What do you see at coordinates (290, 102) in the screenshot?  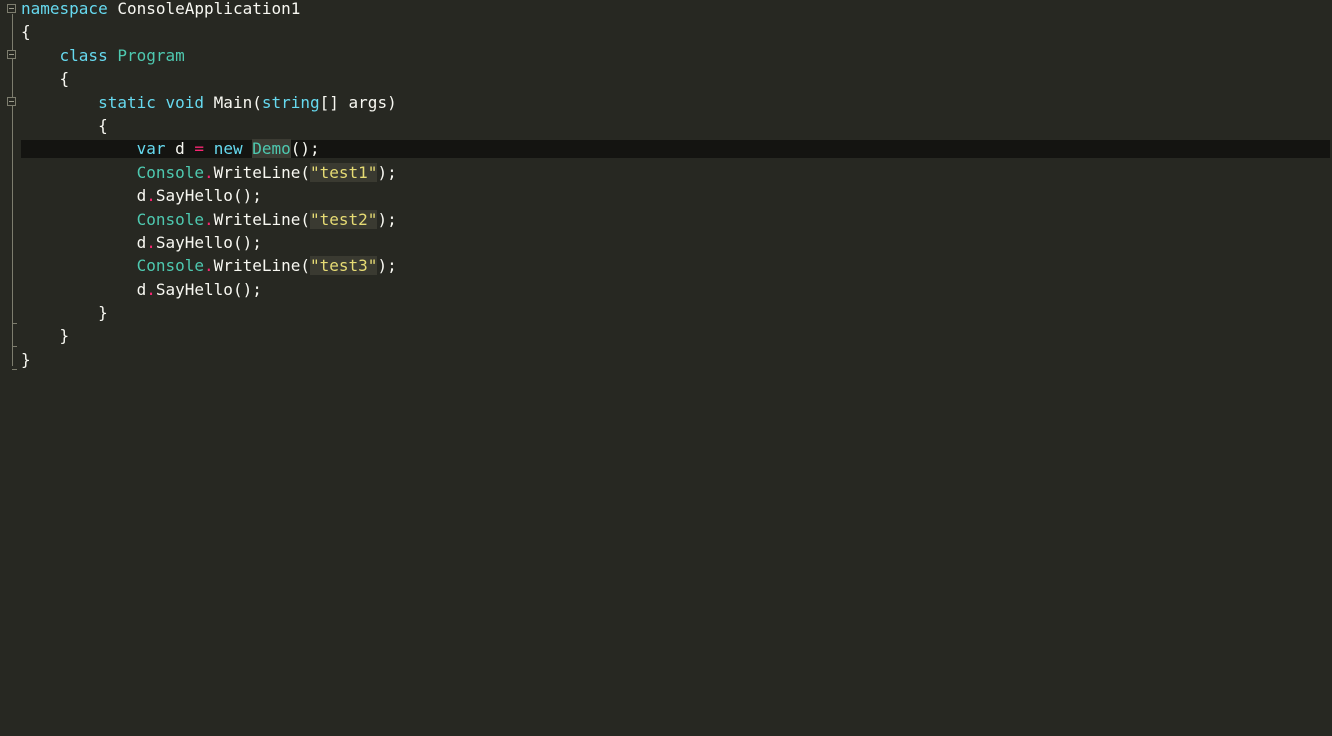 I see `type-string: string` at bounding box center [290, 102].